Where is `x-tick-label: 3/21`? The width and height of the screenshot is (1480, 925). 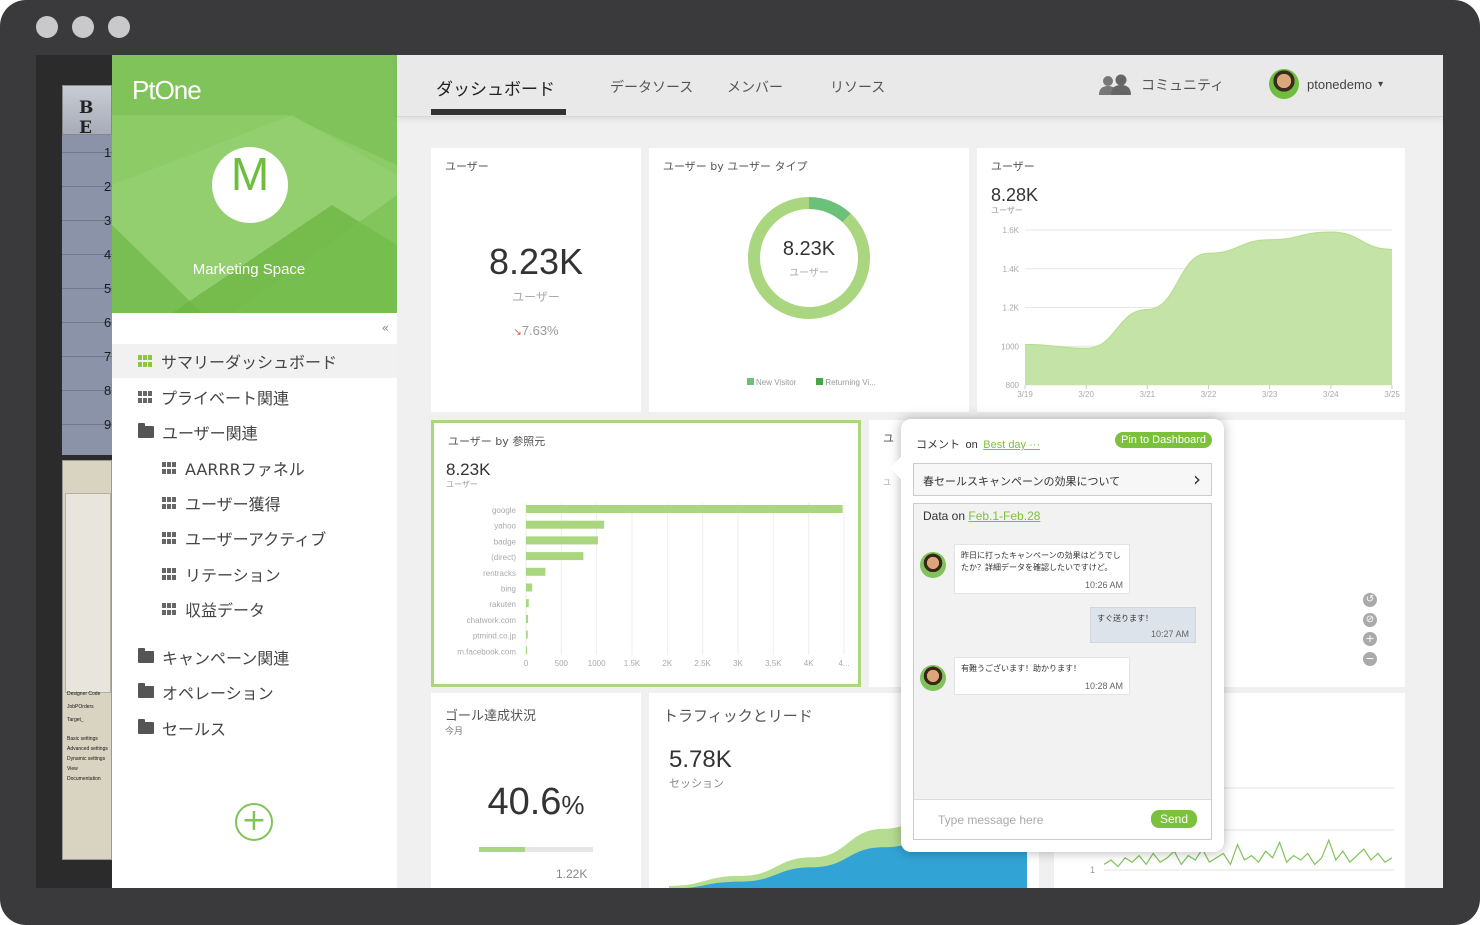
x-tick-label: 3/21 is located at coordinates (1148, 394).